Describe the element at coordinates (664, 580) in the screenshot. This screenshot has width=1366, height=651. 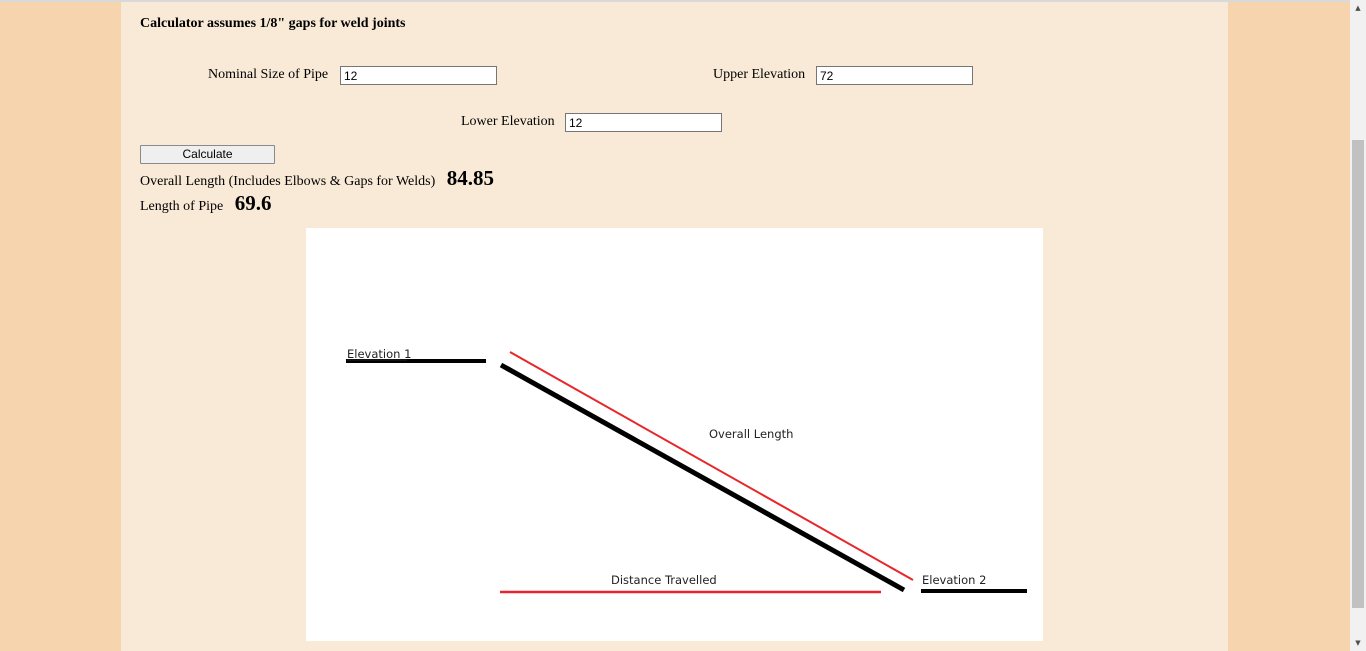
I see `distance-travelled-label: Distance Travelled` at that location.